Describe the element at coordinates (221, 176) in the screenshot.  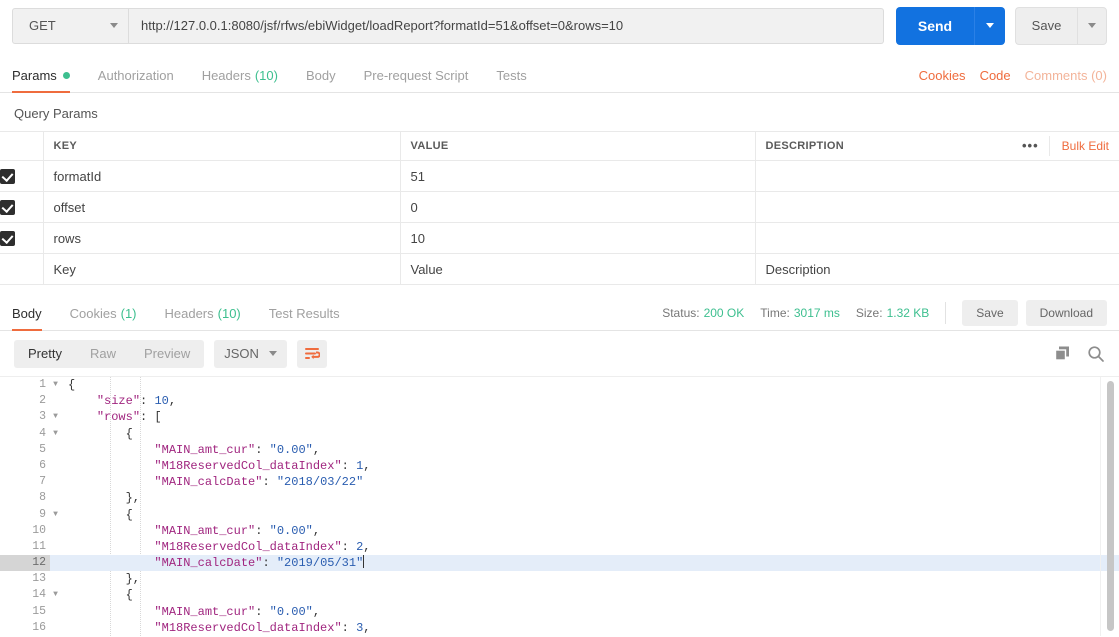
I see `param-key-cell: formatId` at that location.